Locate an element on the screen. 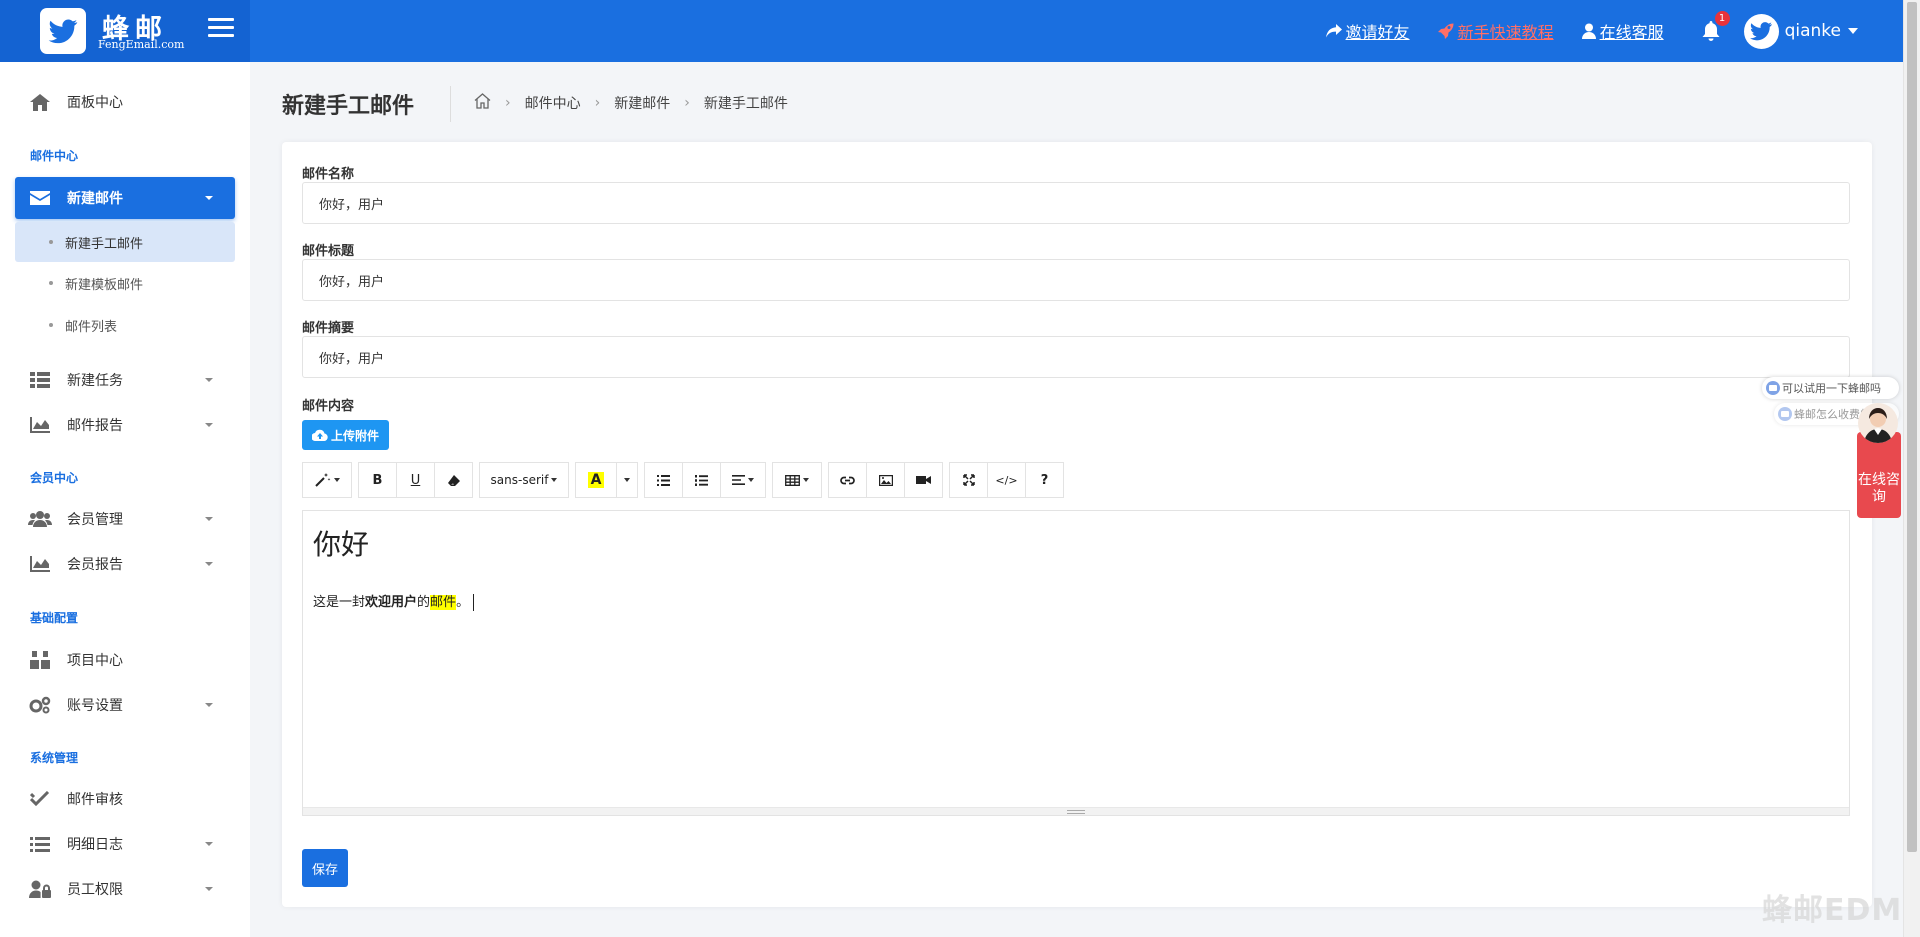  sidebar-item-new-task: 新建任务 is located at coordinates (125, 380).